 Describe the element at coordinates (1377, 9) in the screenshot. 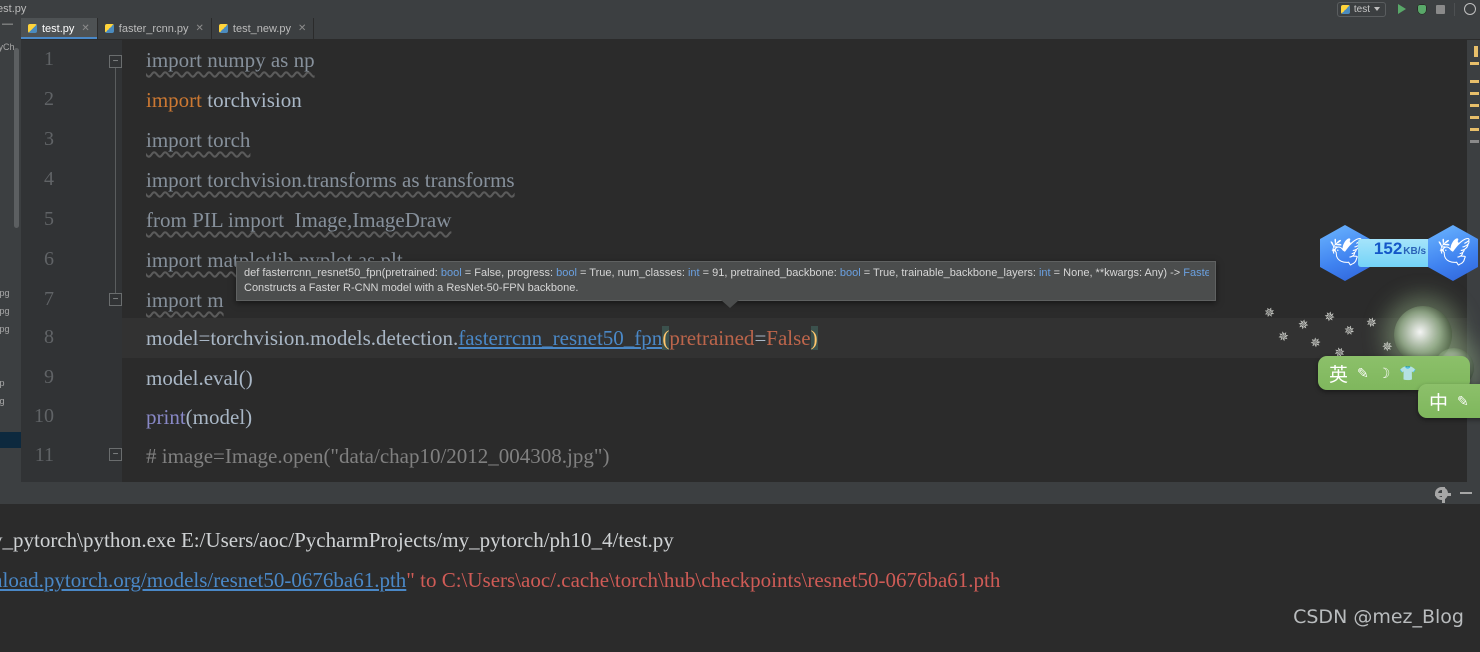

I see `chevron-down-icon` at that location.